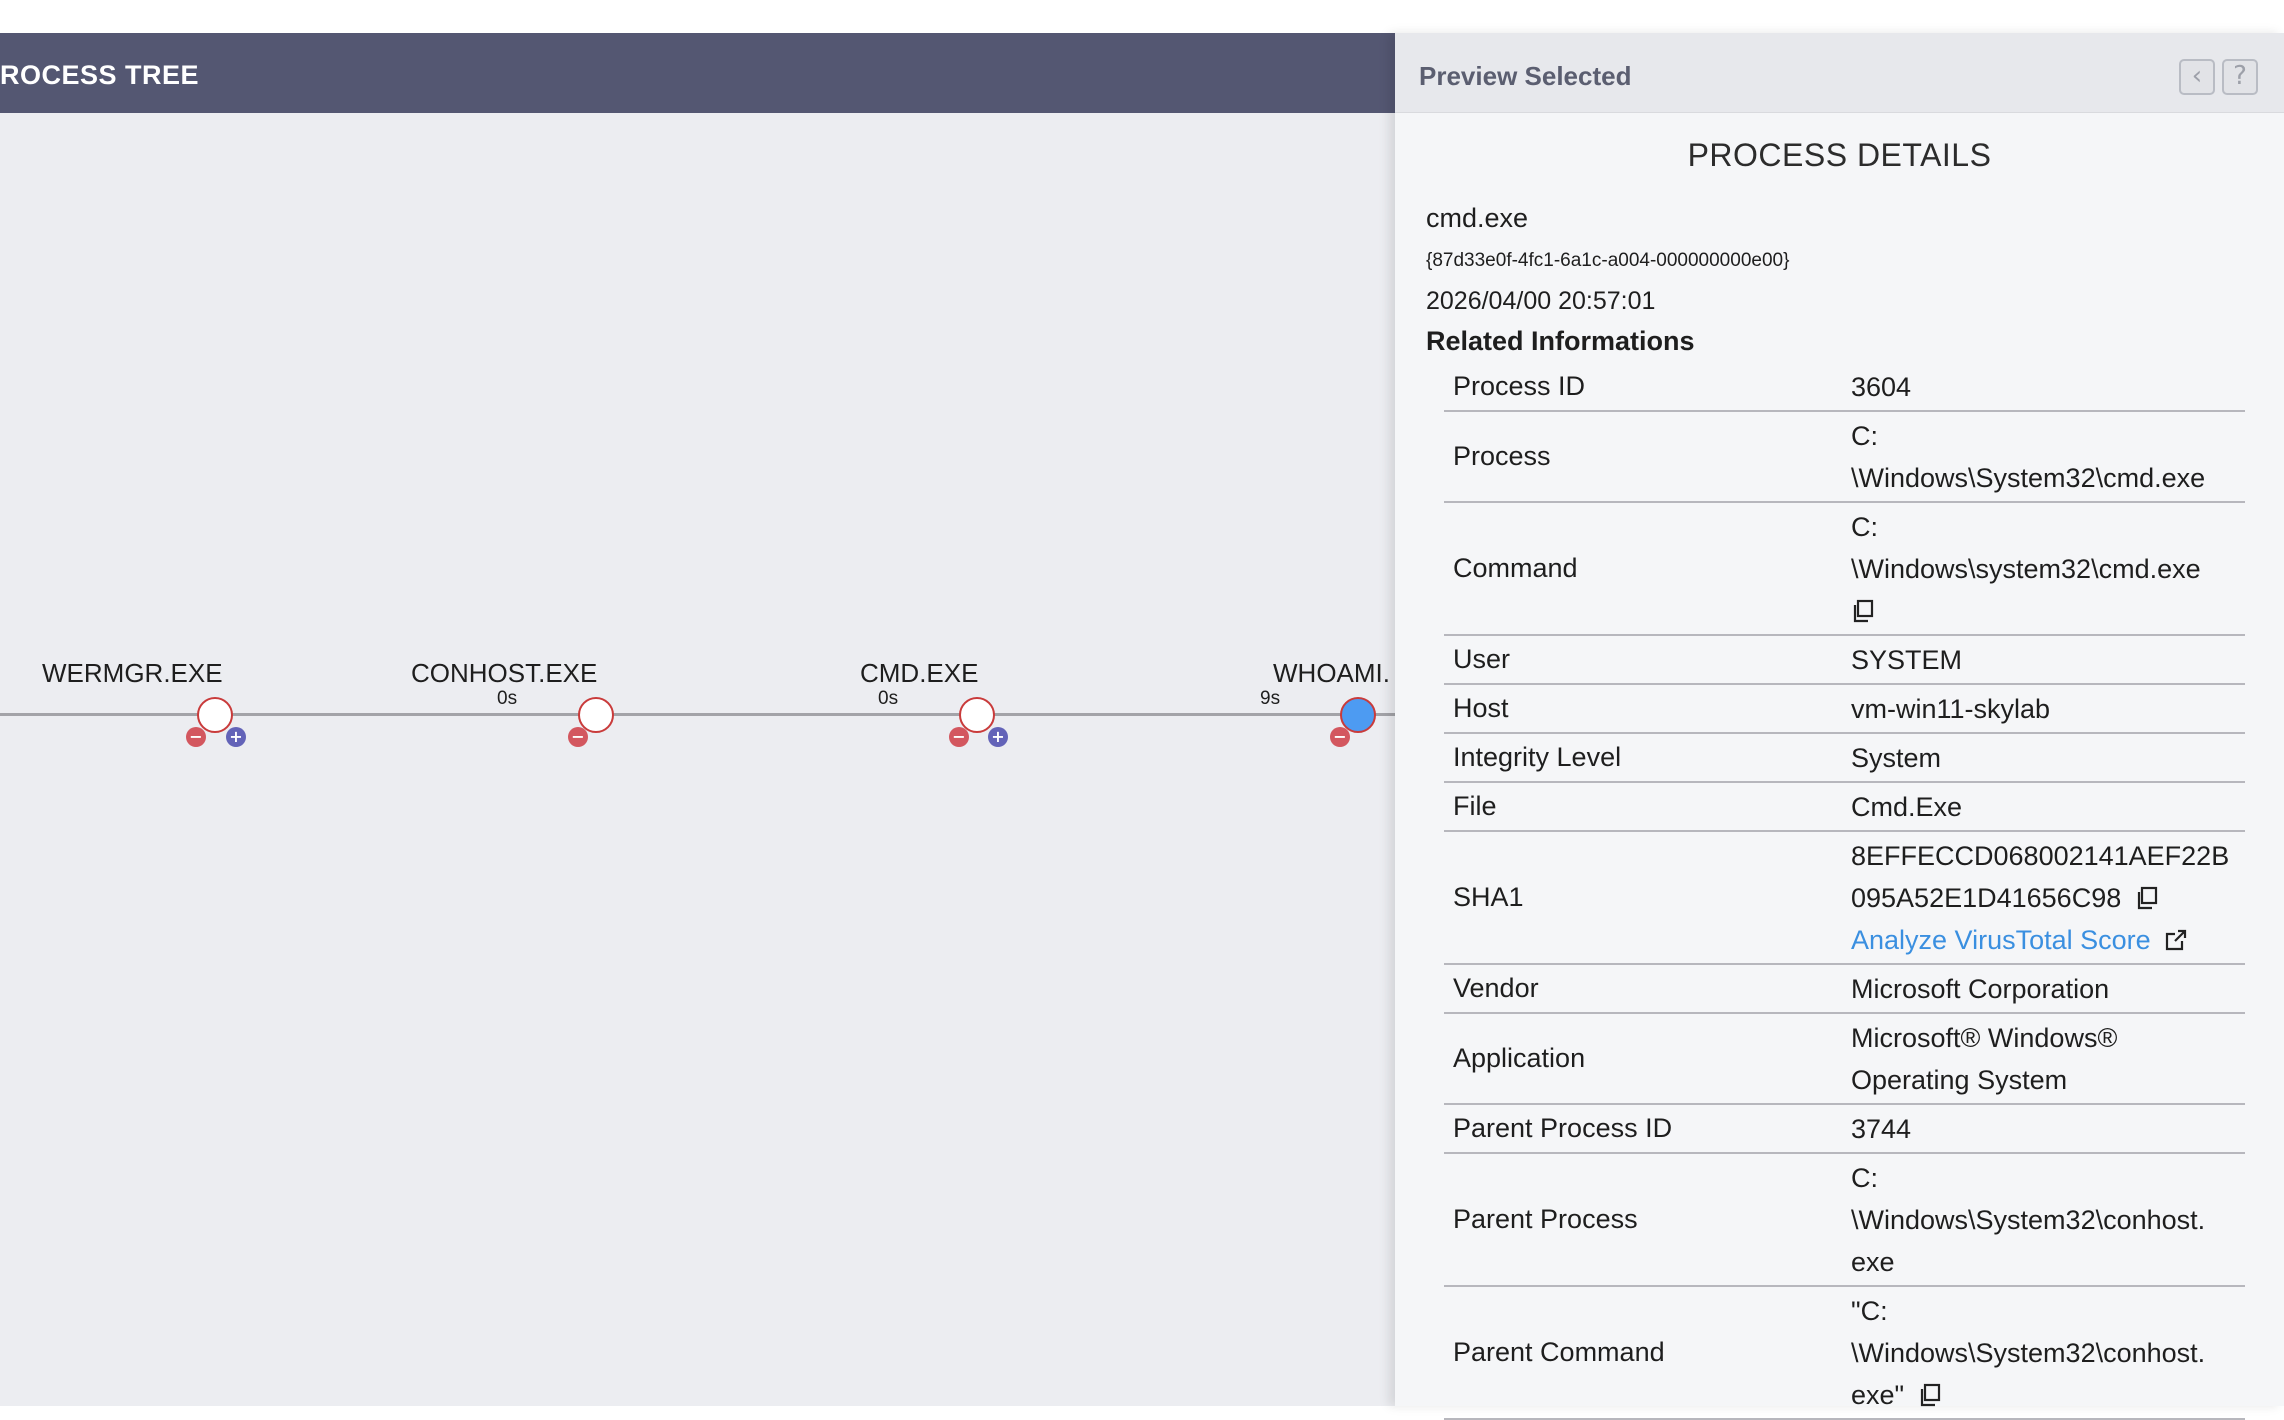  Describe the element at coordinates (2048, 456) in the screenshot. I see `row-value: C: \Windows\System32\cmd.exe` at that location.